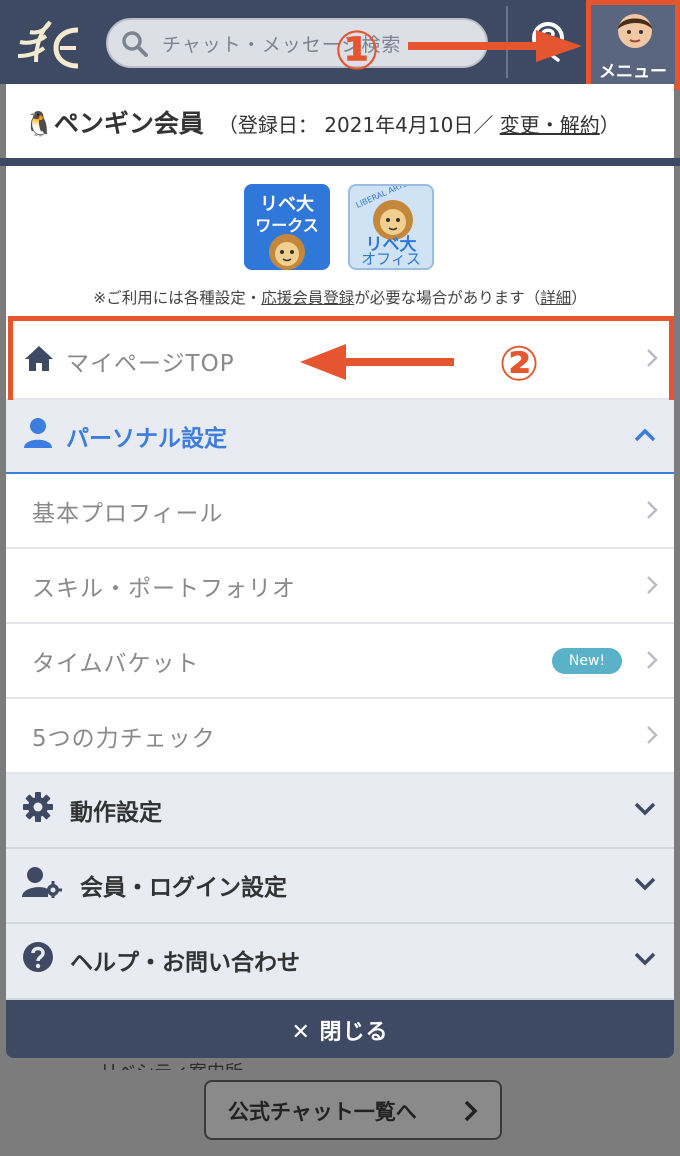 This screenshot has width=680, height=1156. I want to click on member-login-settings-section: 会員・ログイン設定, so click(340, 886).